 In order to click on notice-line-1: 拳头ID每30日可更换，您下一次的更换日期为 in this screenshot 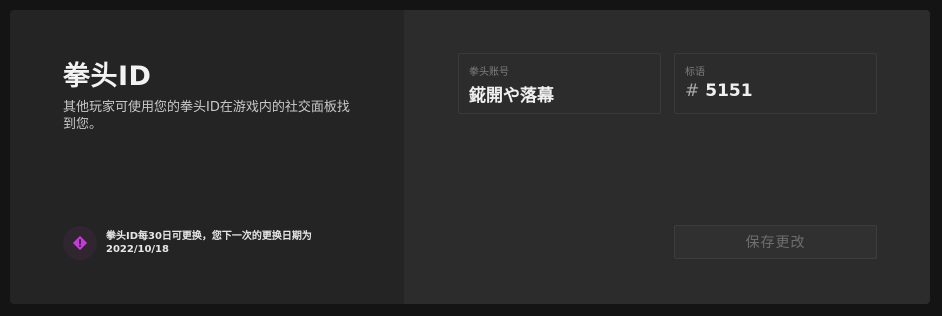, I will do `click(209, 236)`.